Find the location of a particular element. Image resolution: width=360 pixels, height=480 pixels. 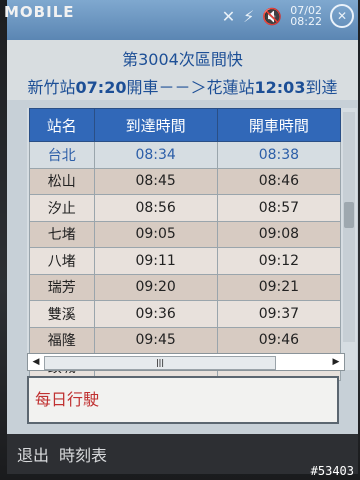

cell-depart: 09:21 is located at coordinates (279, 287).